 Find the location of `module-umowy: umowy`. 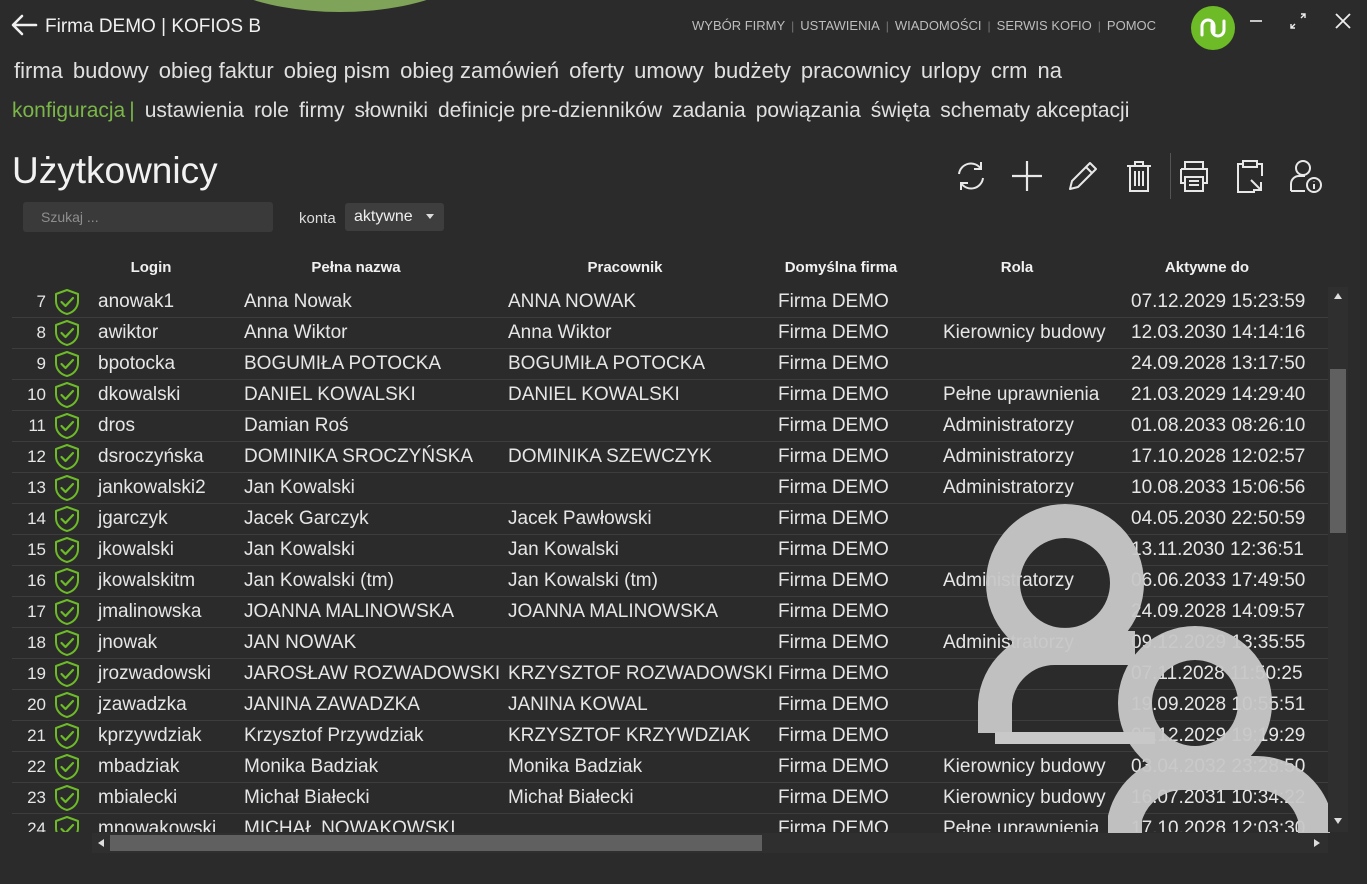

module-umowy: umowy is located at coordinates (669, 70).